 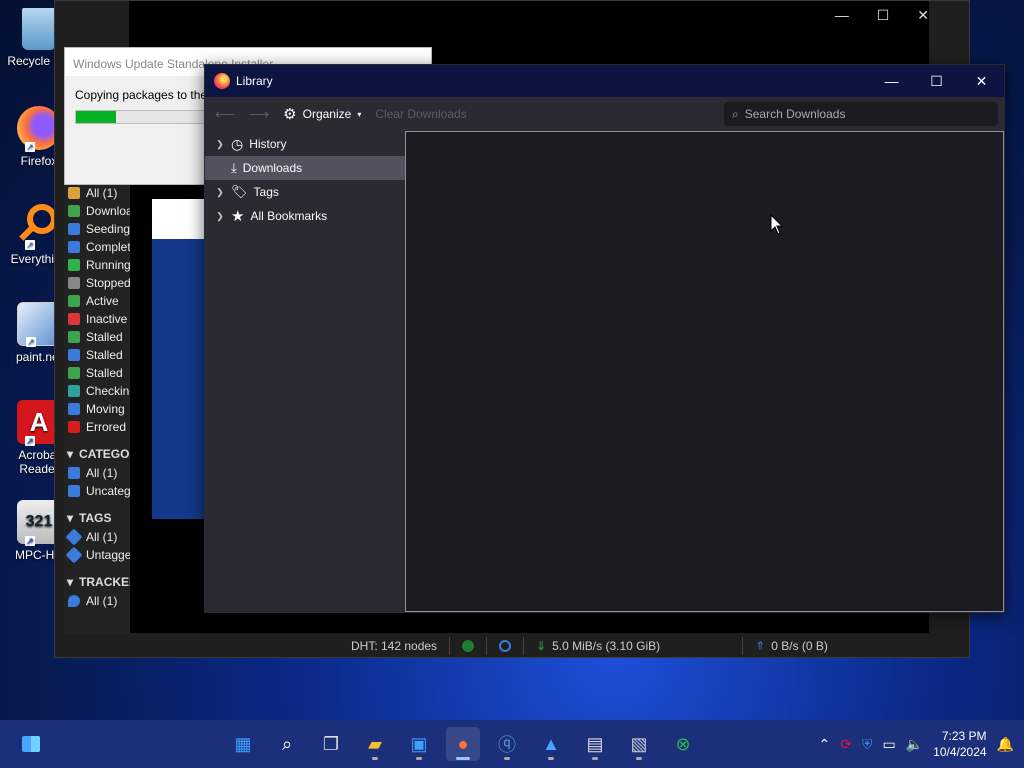 What do you see at coordinates (795, 114) in the screenshot?
I see `search-input: Search Downloads` at bounding box center [795, 114].